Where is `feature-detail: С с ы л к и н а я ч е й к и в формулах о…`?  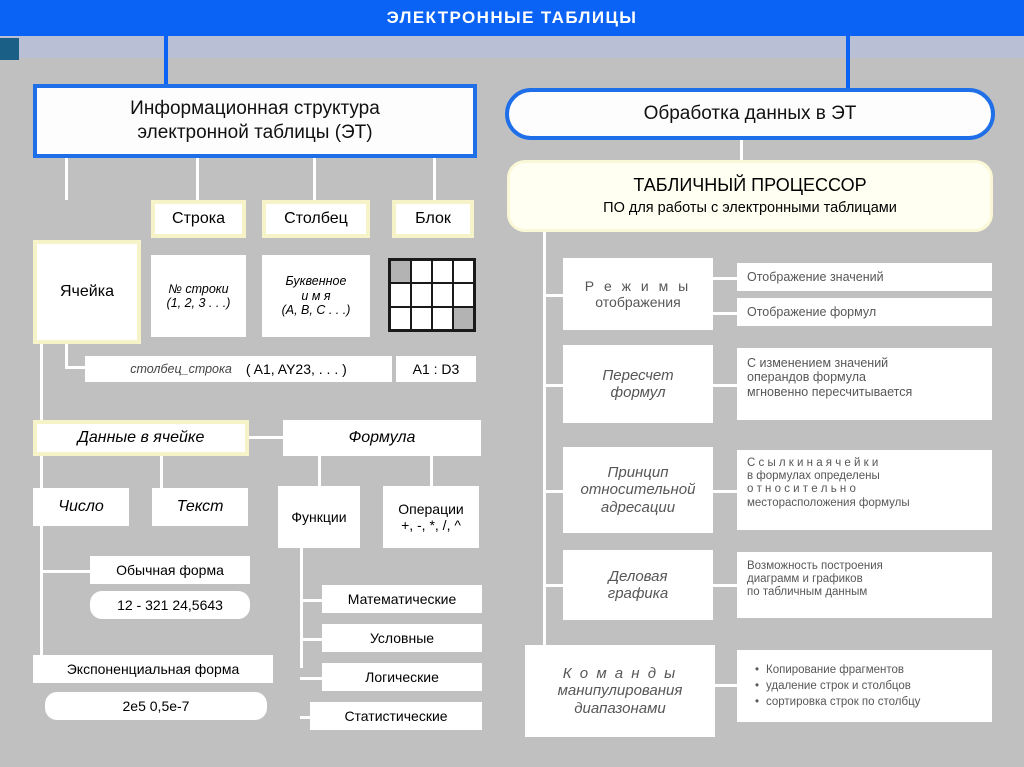
feature-detail: С с ы л к и н а я ч е й к и в формулах о… is located at coordinates (864, 490).